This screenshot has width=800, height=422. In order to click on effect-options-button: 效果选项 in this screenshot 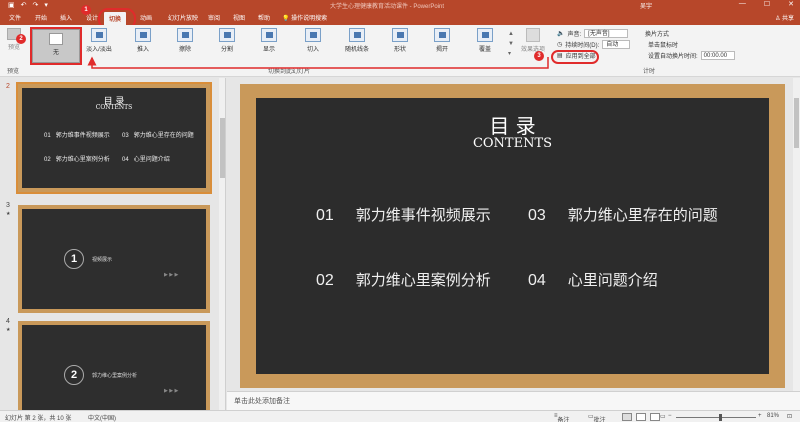, I will do `click(533, 40)`.